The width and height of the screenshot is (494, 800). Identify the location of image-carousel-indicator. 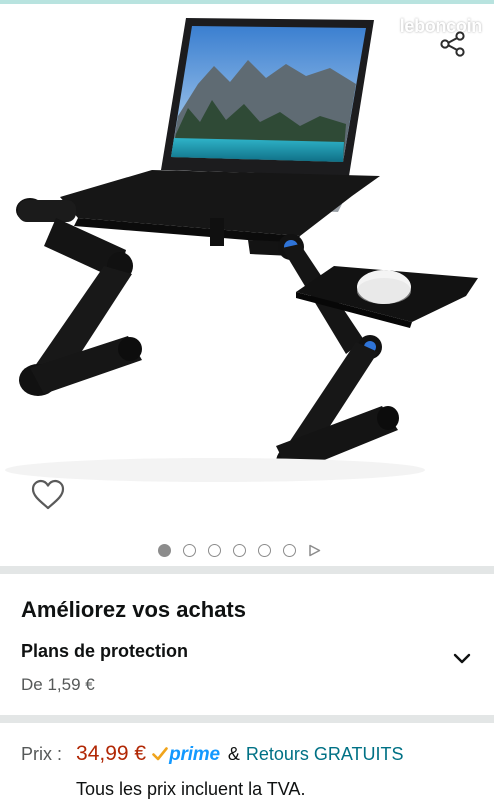
(239, 550).